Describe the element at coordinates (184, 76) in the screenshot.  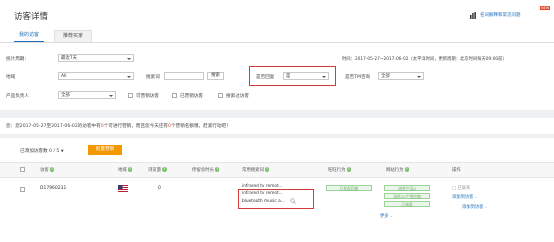
I see `keyword-input` at that location.